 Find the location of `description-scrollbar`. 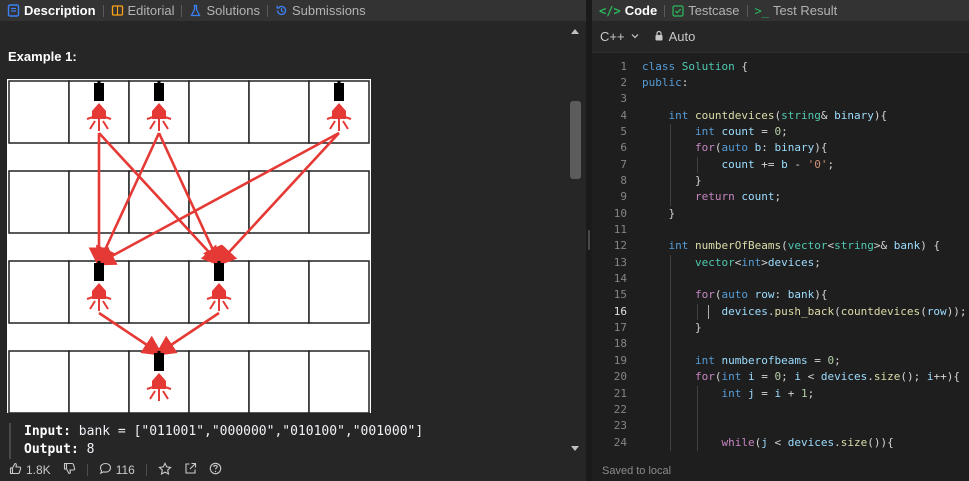

description-scrollbar is located at coordinates (575, 240).